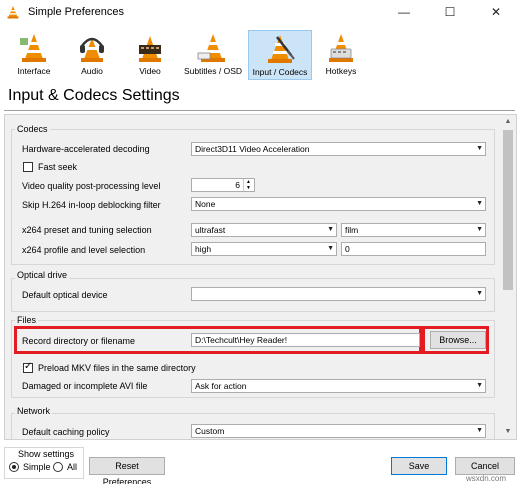  Describe the element at coordinates (223, 185) in the screenshot. I see `pp-level-spinbox: 6 ▲ ▼` at that location.